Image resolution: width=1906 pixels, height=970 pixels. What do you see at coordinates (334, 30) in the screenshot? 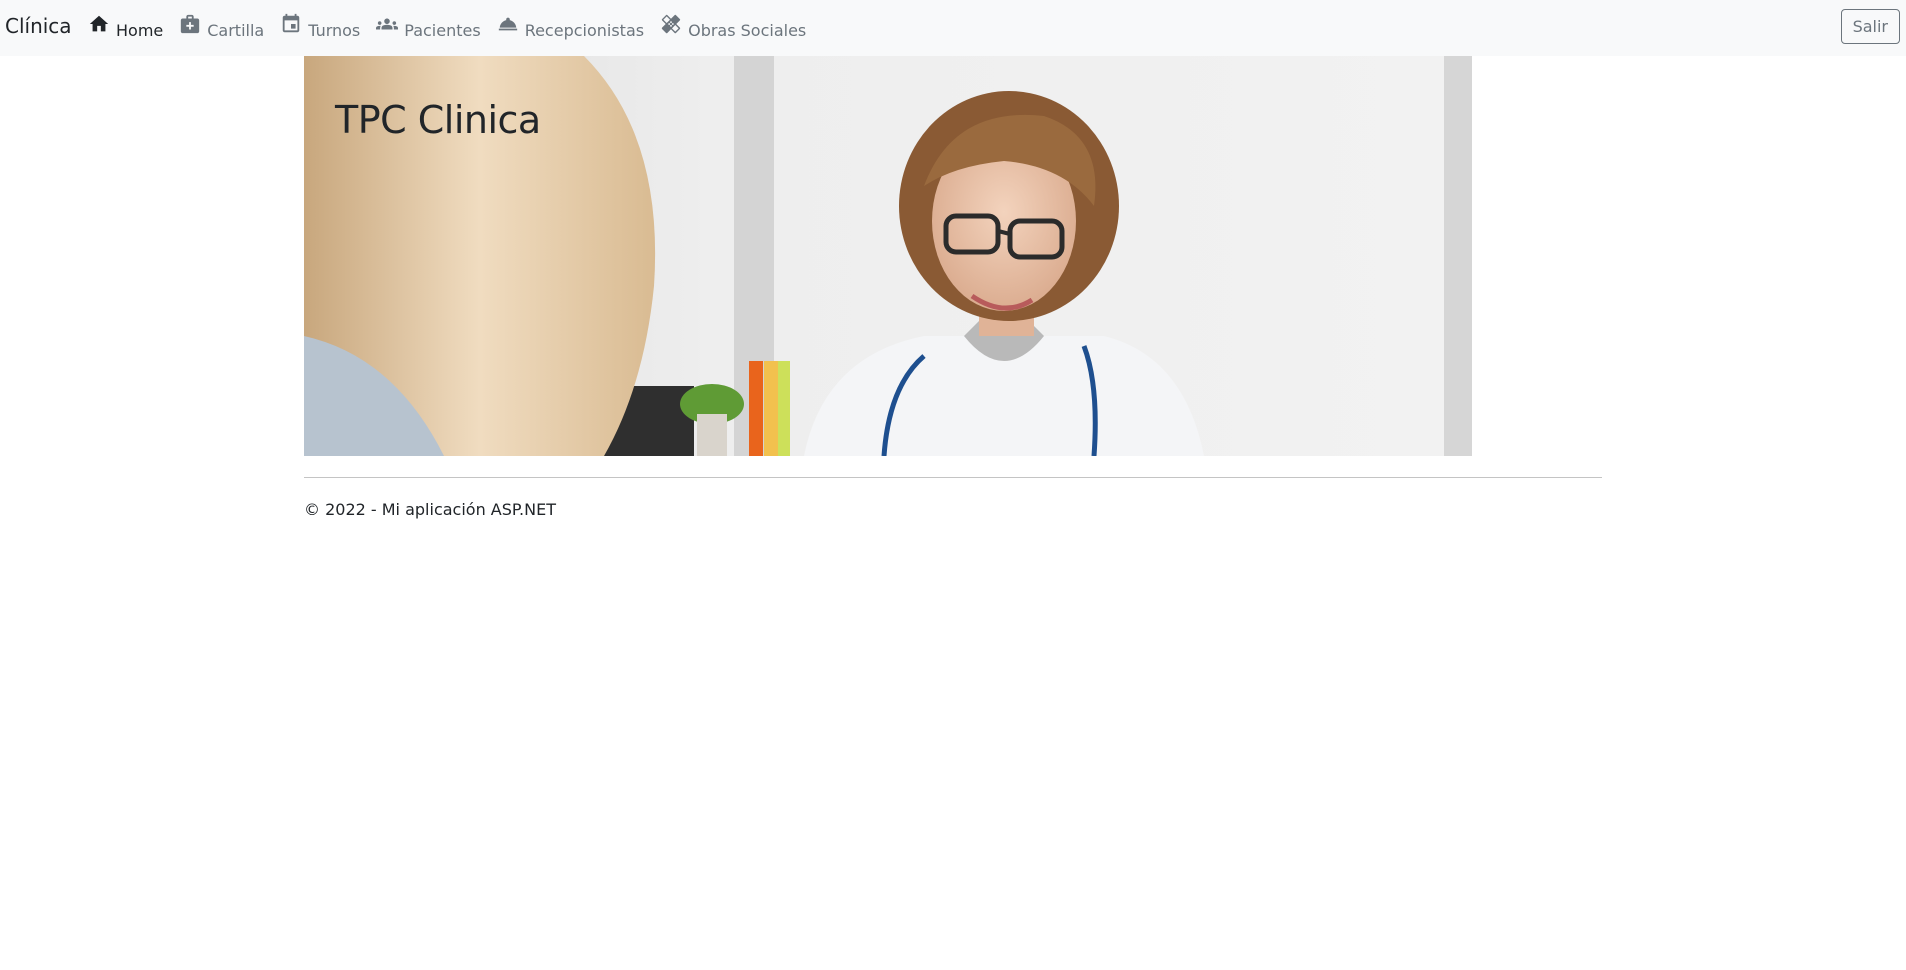
I see `nav-item-label: Turnos` at bounding box center [334, 30].